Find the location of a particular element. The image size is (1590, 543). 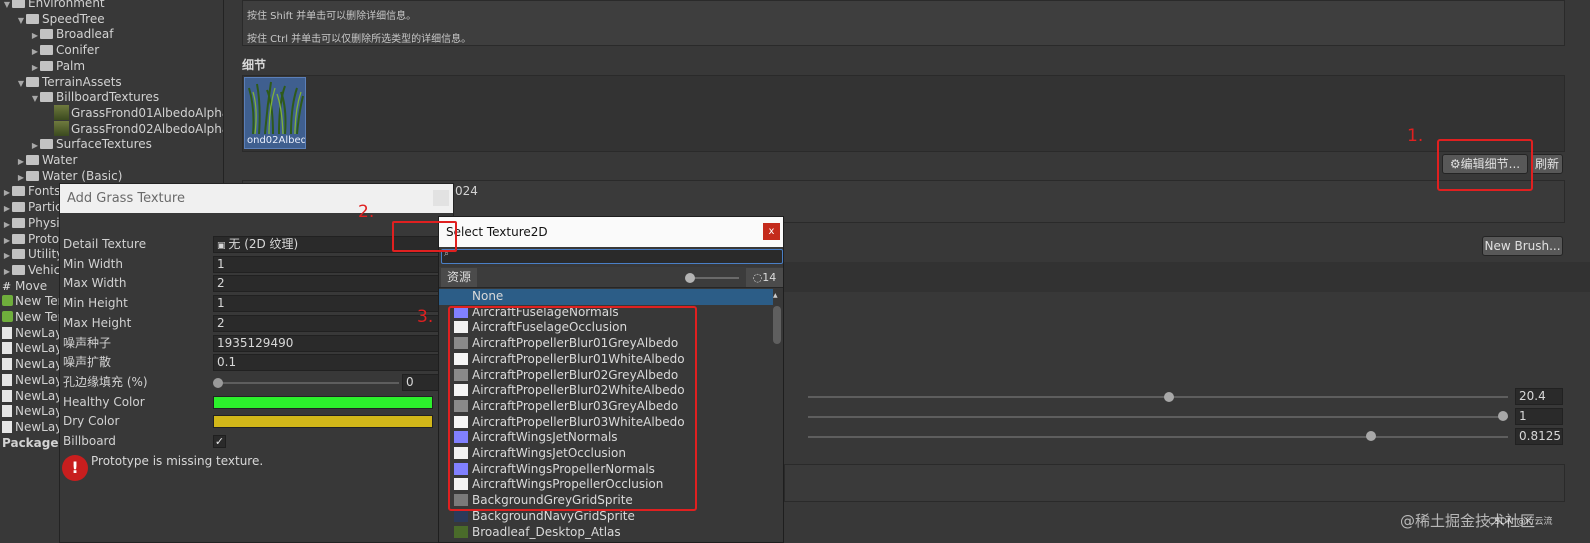

texture-list-item: None is located at coordinates (478, 297).